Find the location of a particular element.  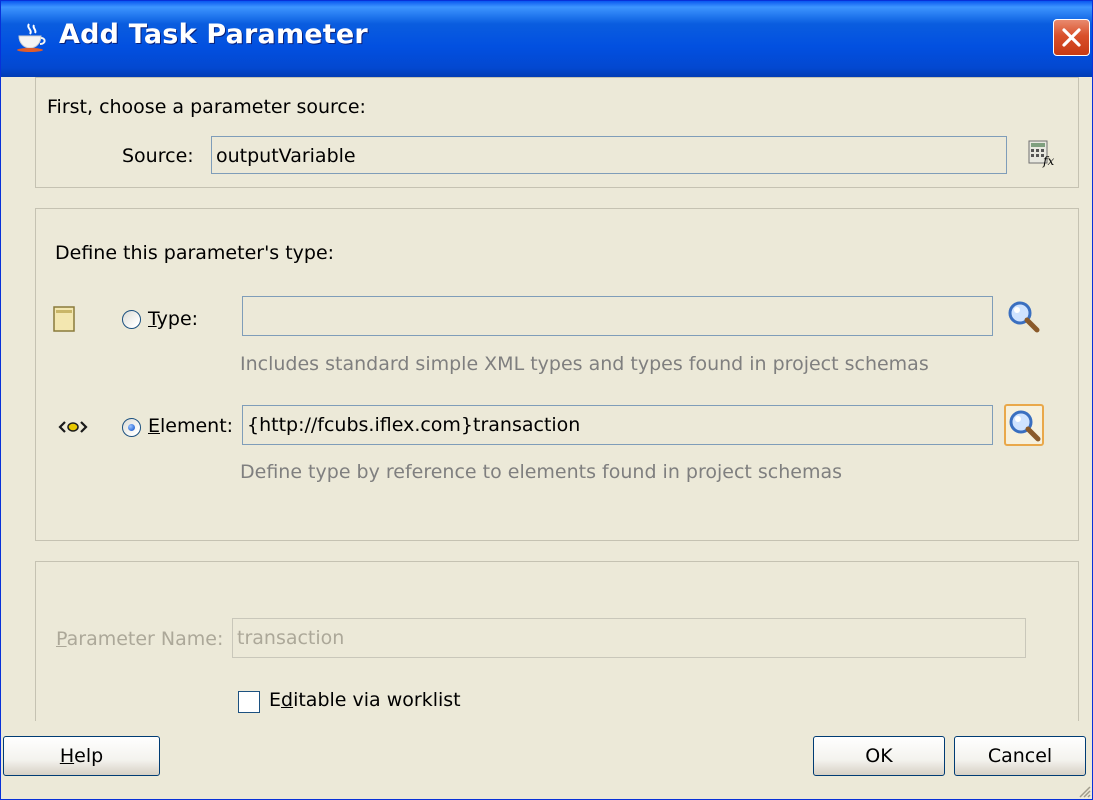

type-radio is located at coordinates (131, 319).